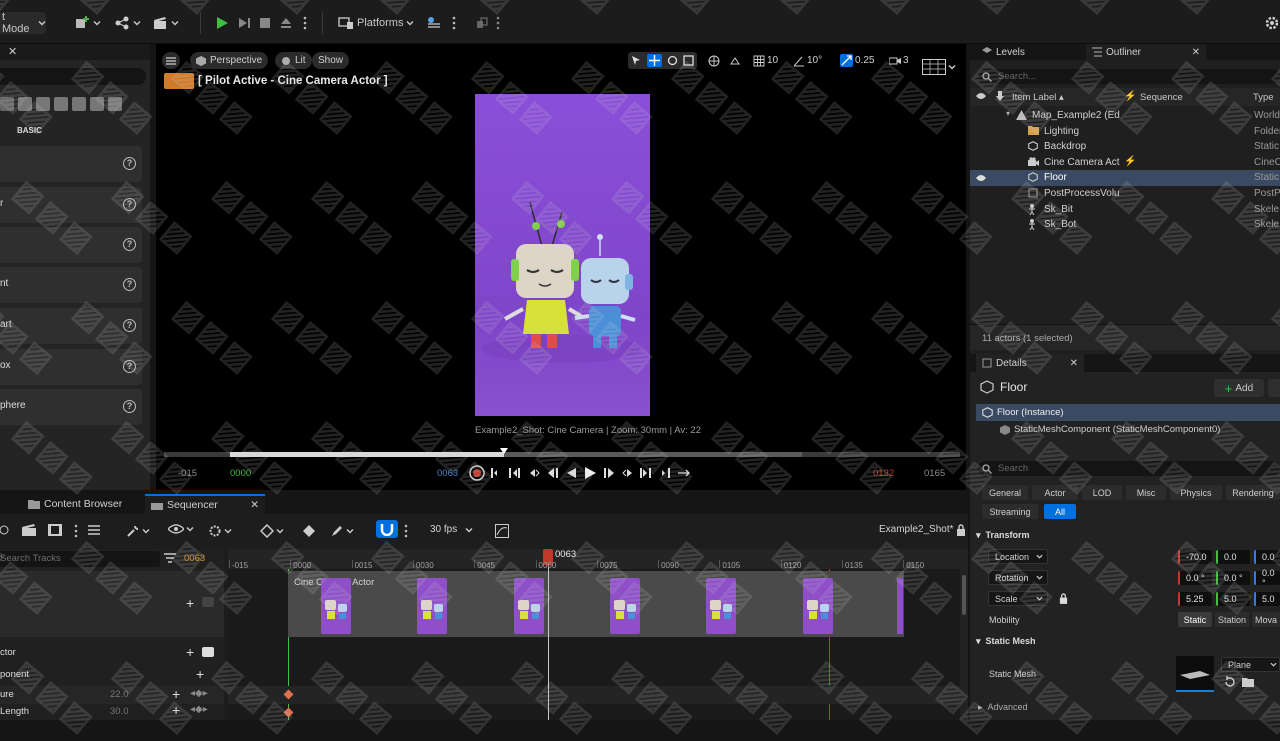  Describe the element at coordinates (1038, 97) in the screenshot. I see `column-item-label: Item Label ▴` at that location.